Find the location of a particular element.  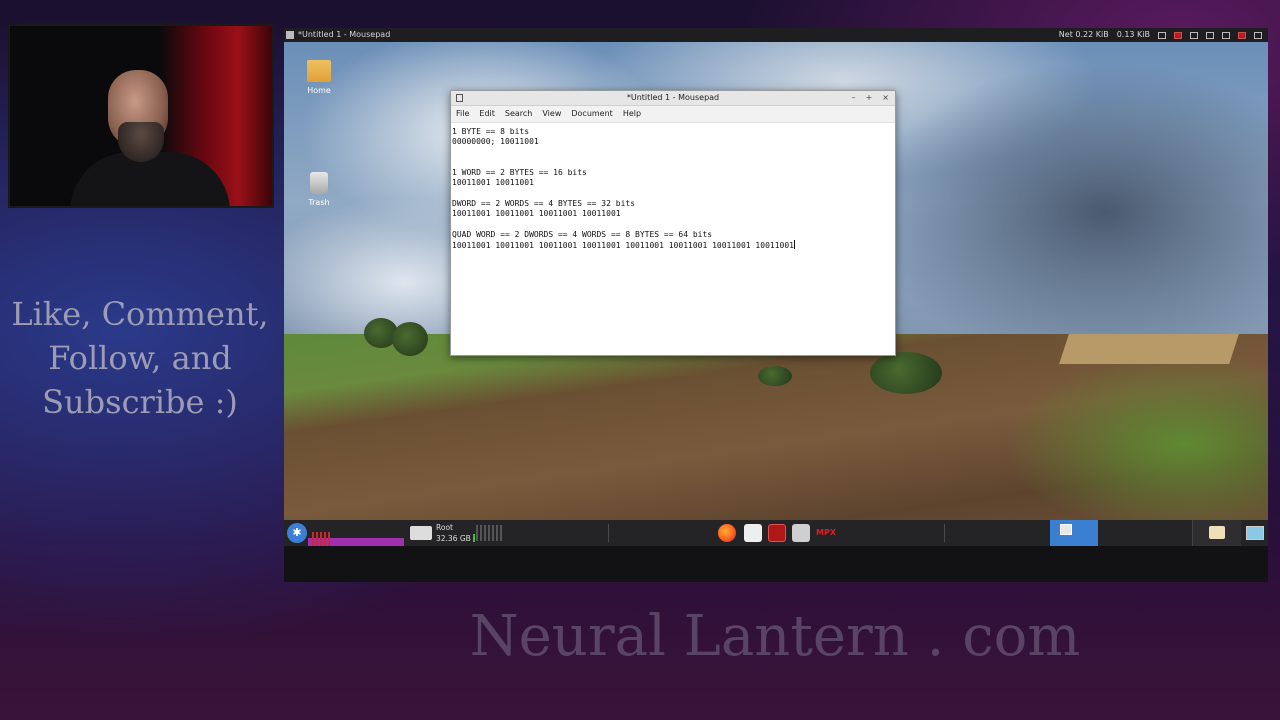

file-manager-button is located at coordinates (1216, 533).